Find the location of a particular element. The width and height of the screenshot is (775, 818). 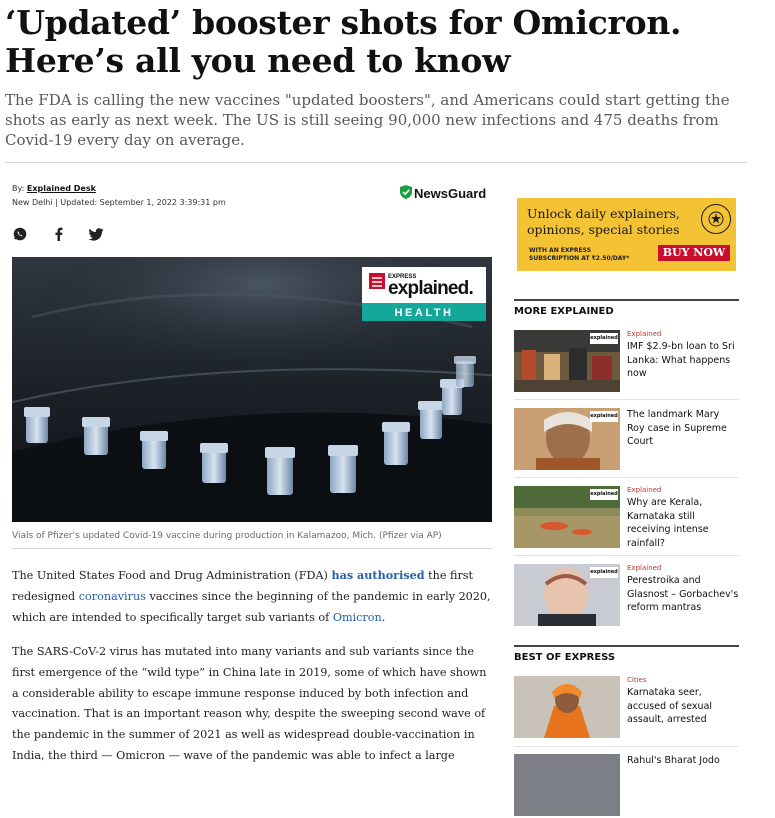

updated-timestamp: | Updated: September 1, 2022 3:39:31 pm is located at coordinates (139, 202).